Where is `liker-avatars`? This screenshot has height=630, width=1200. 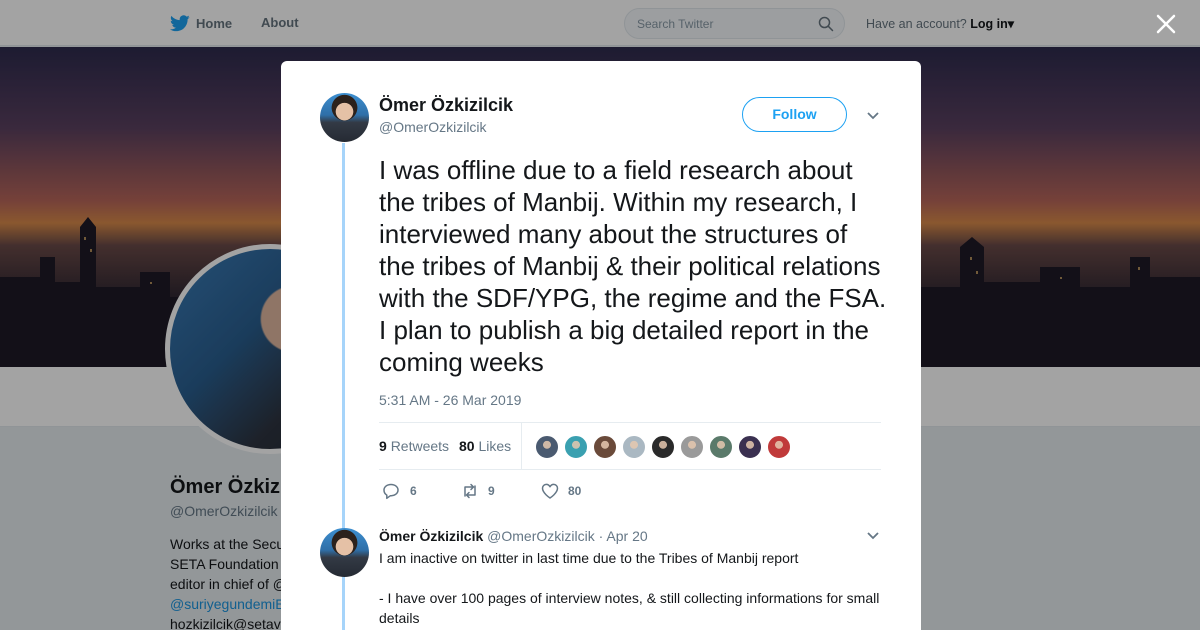 liker-avatars is located at coordinates (663, 447).